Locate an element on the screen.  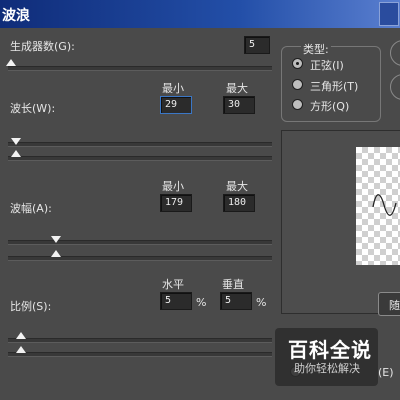
generators-label: 生成器数(G): is located at coordinates (42, 46).